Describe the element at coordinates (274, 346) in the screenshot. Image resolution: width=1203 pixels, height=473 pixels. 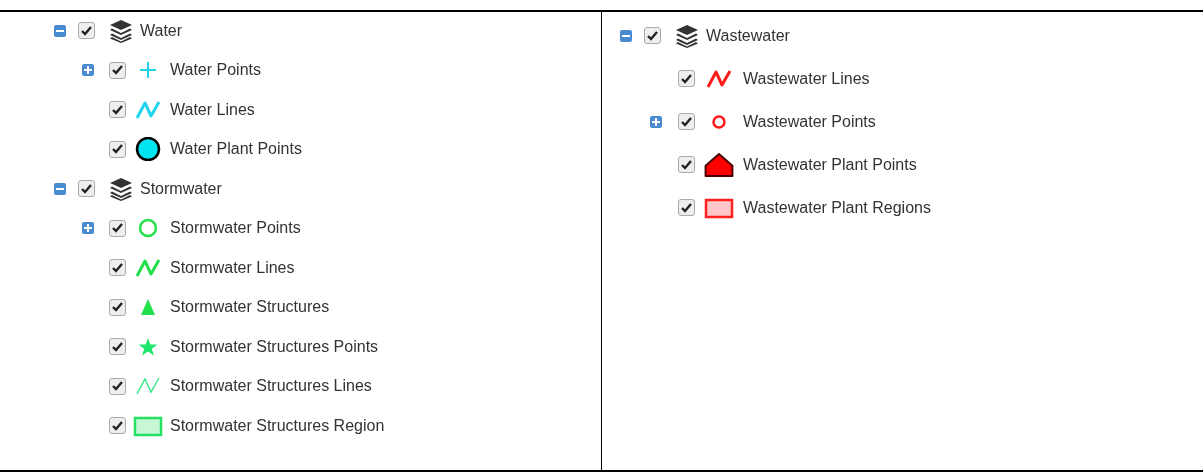
I see `layer-label: Stormwater Structures Points` at that location.